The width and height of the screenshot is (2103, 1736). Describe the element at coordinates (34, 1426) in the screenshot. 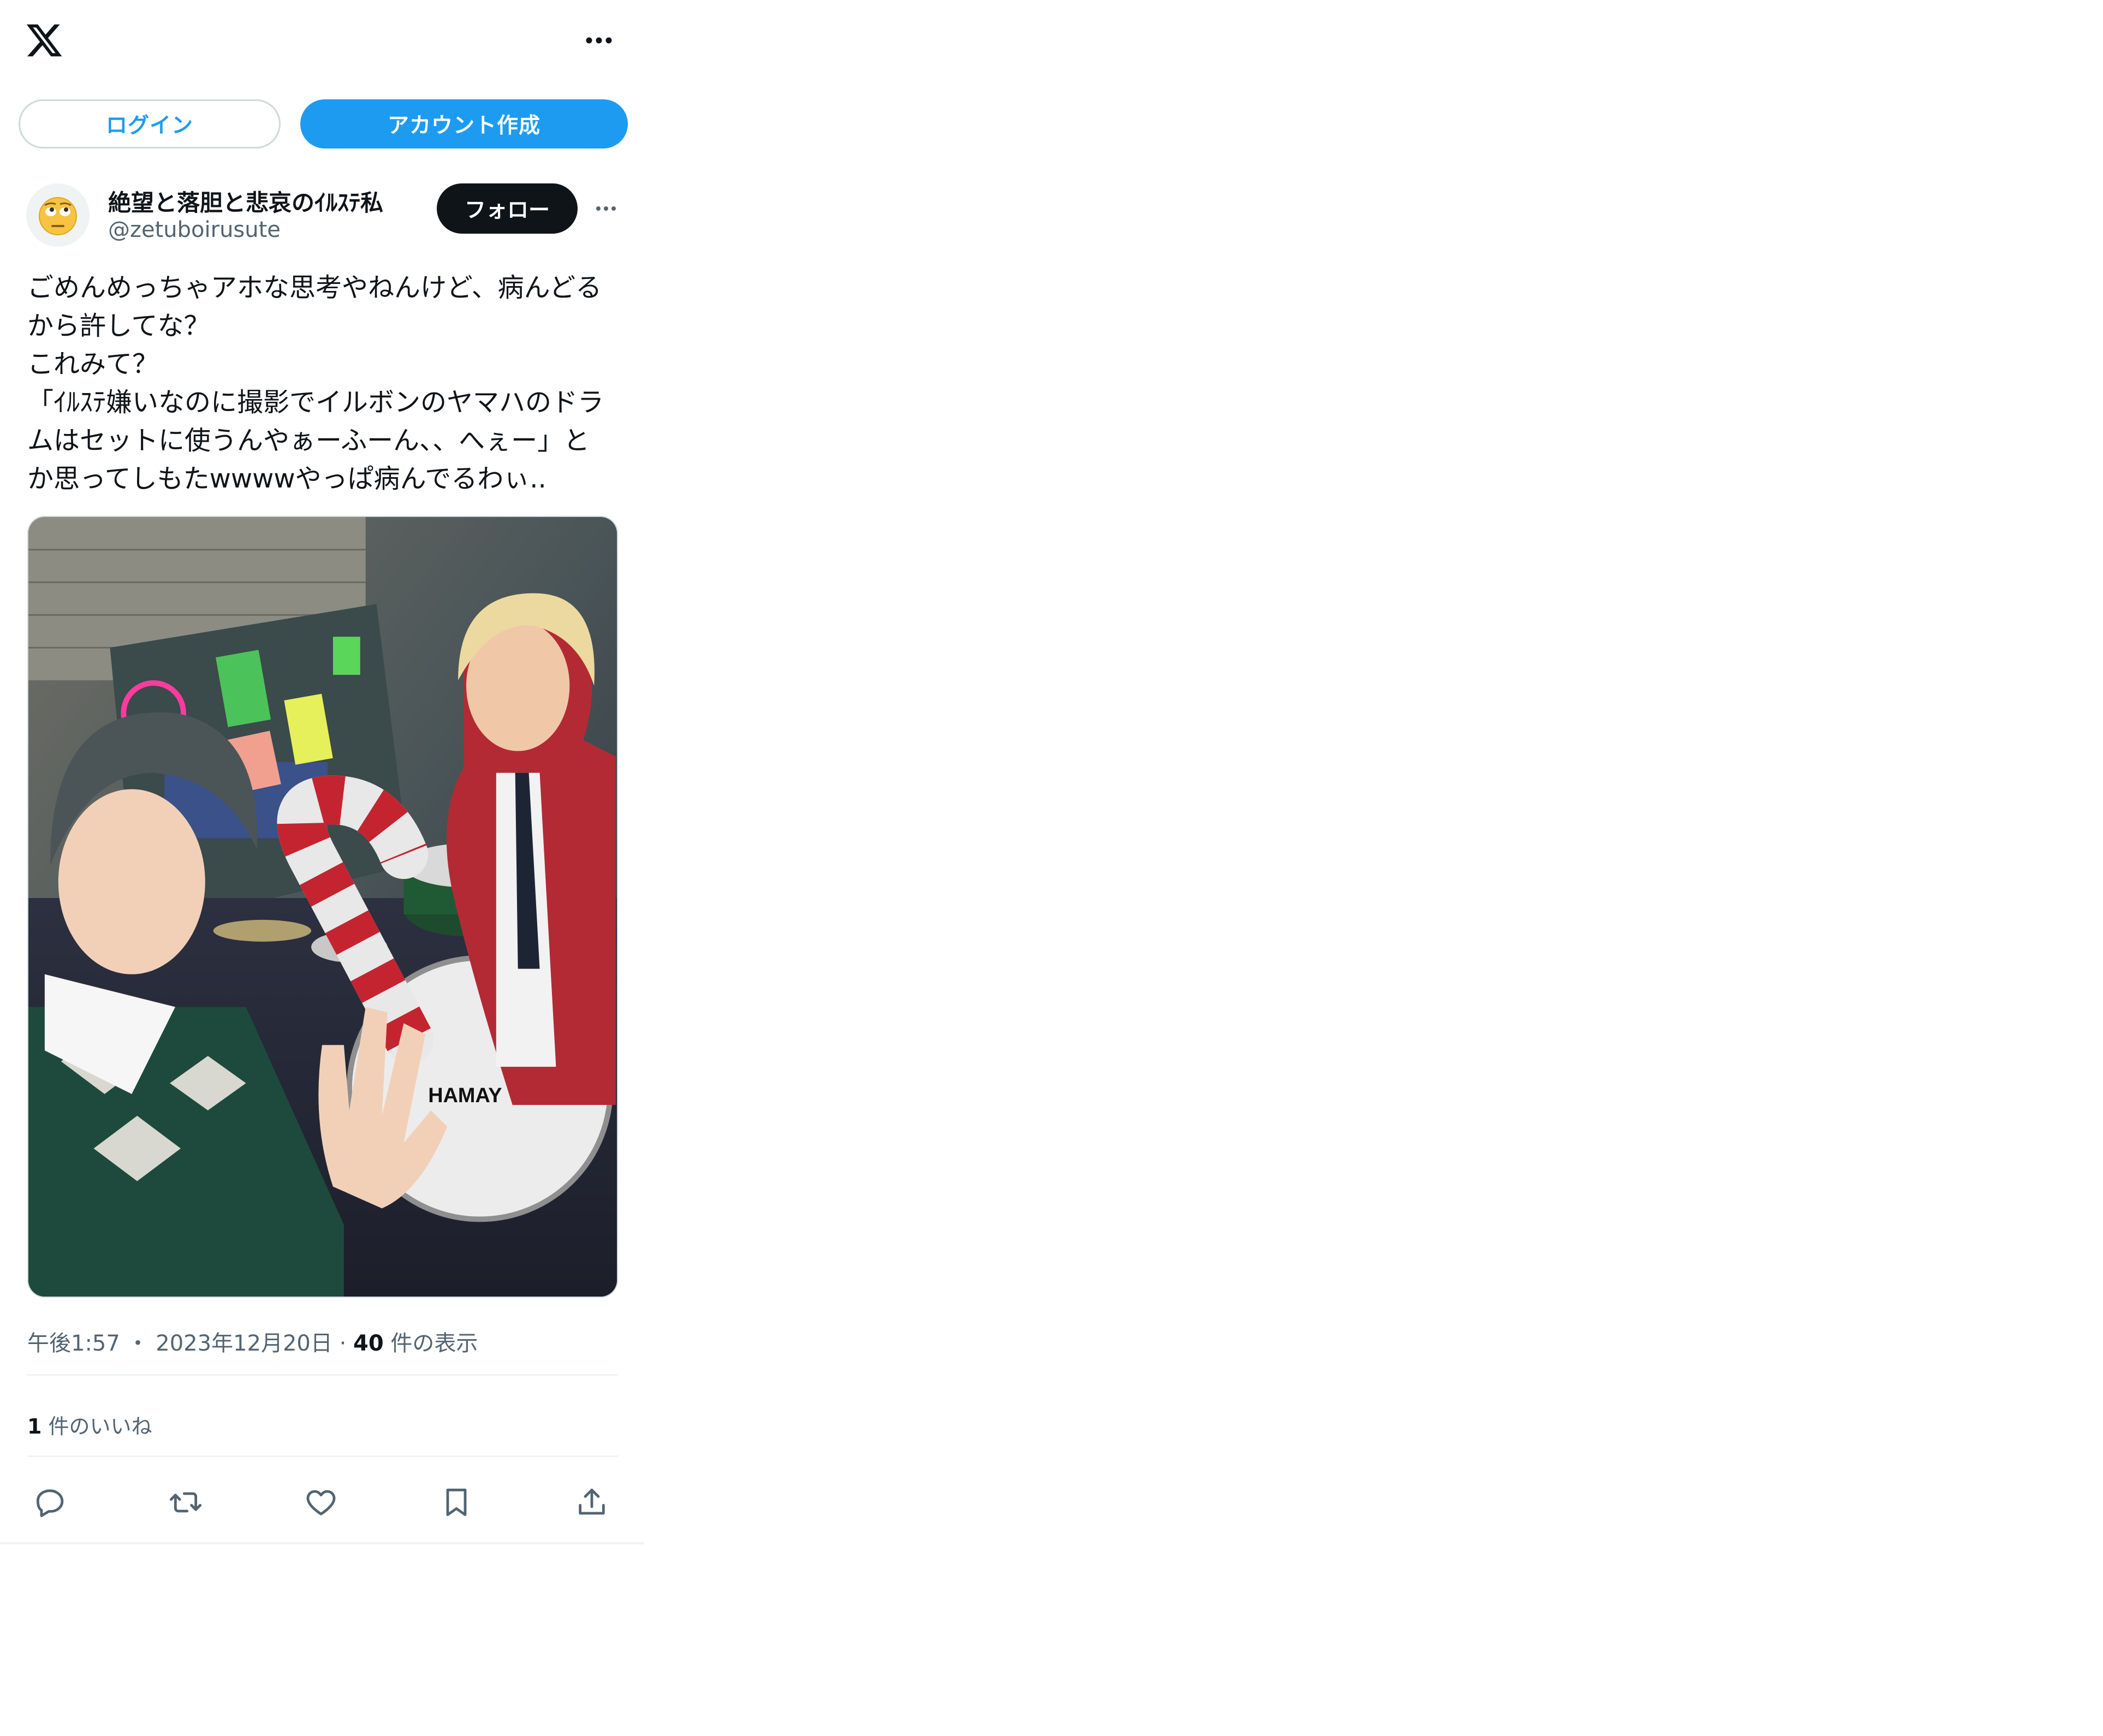

I see `likes-count: 1` at that location.